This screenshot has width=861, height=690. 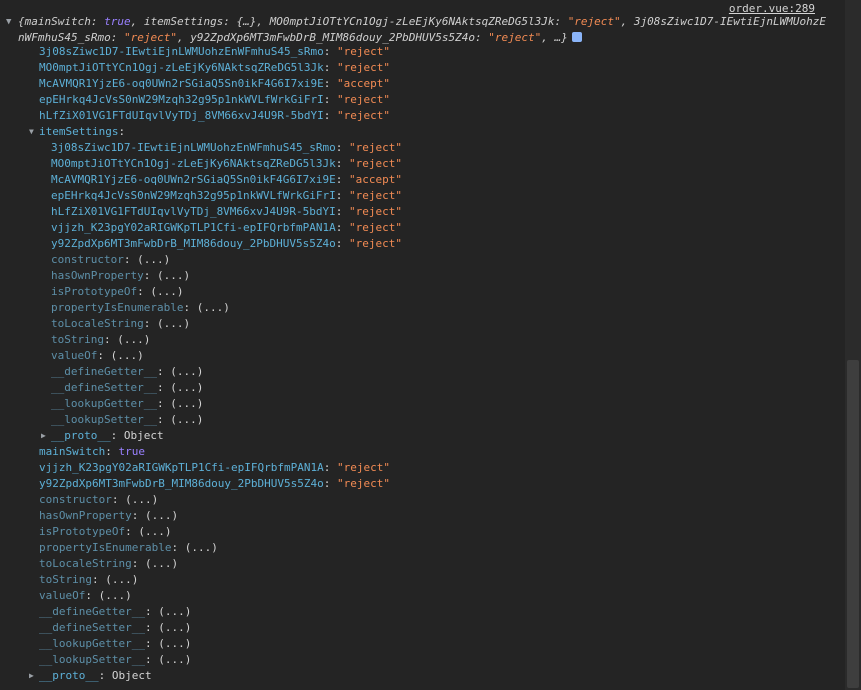 I want to click on property-key: toString, so click(x=77, y=339).